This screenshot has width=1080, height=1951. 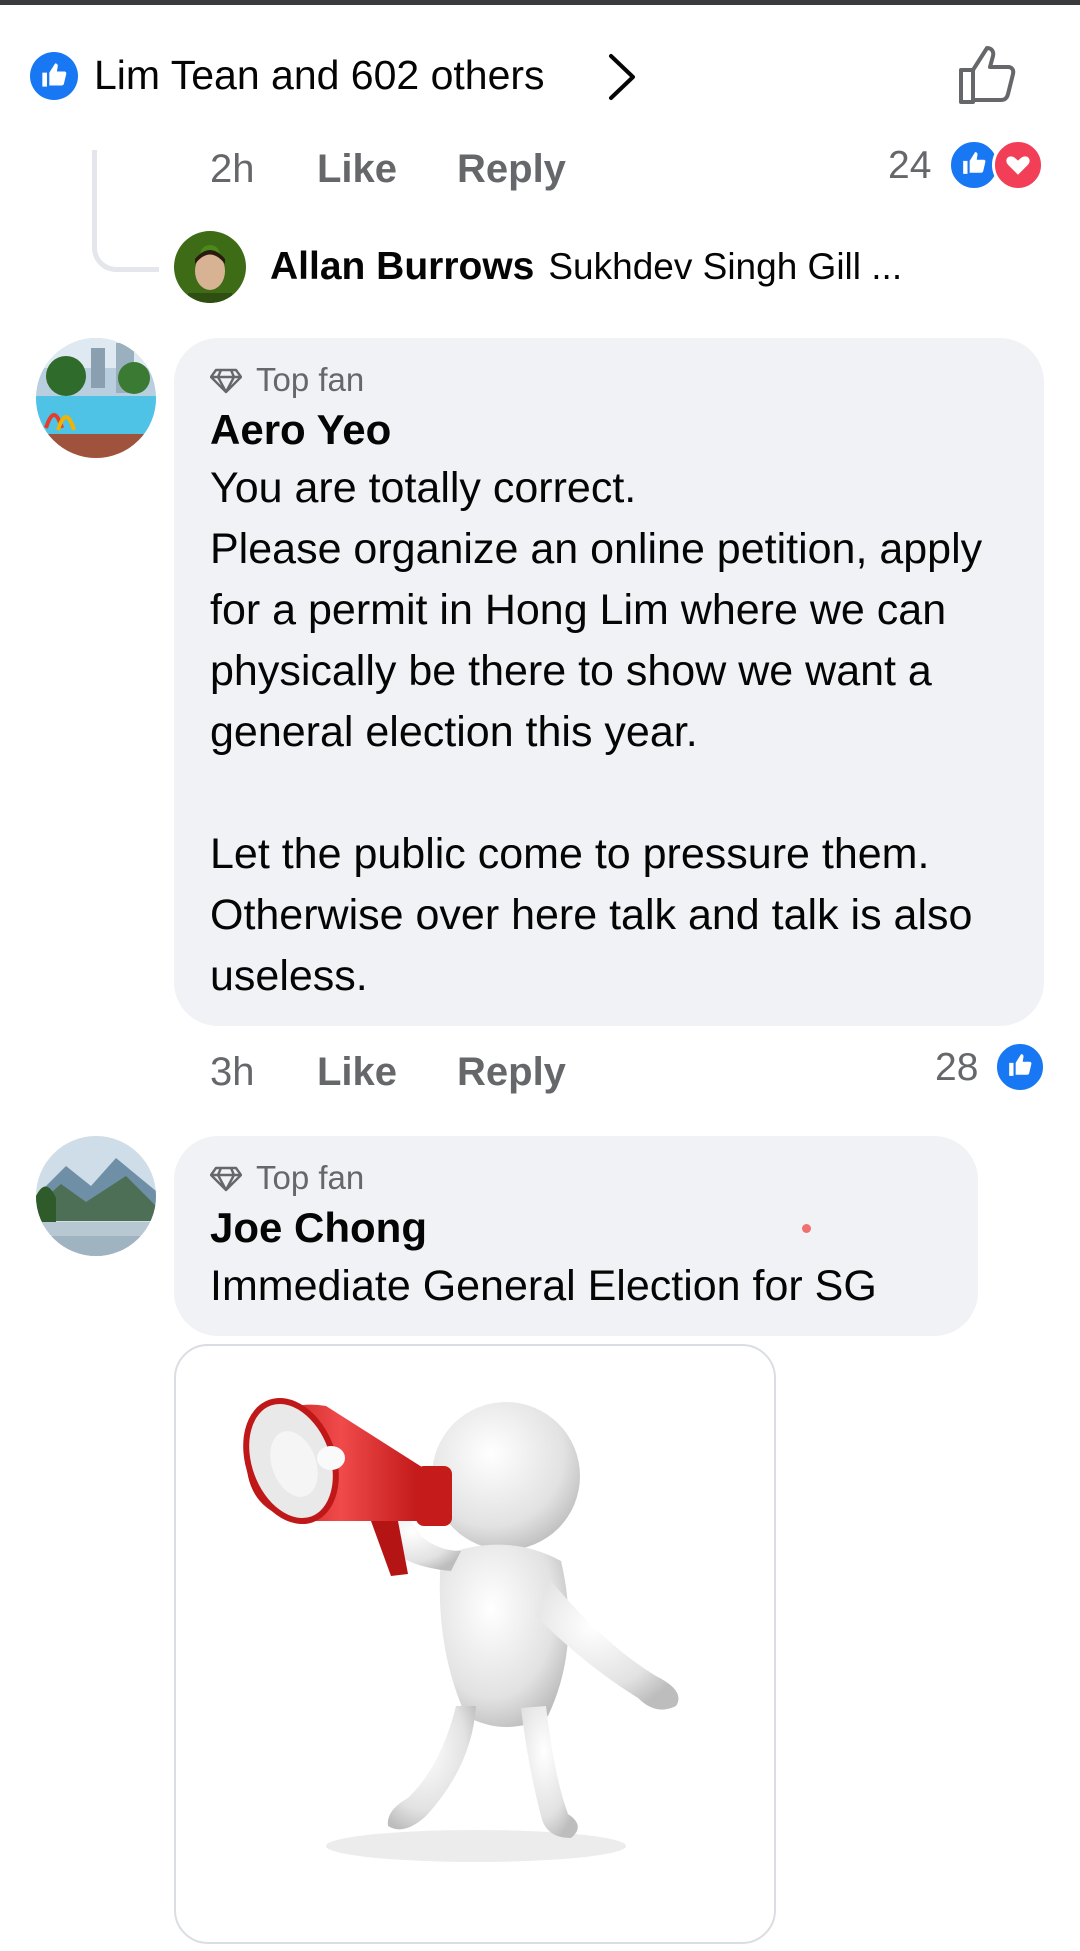 I want to click on comment-actions-row: 3h Like Reply, so click(x=410, y=1072).